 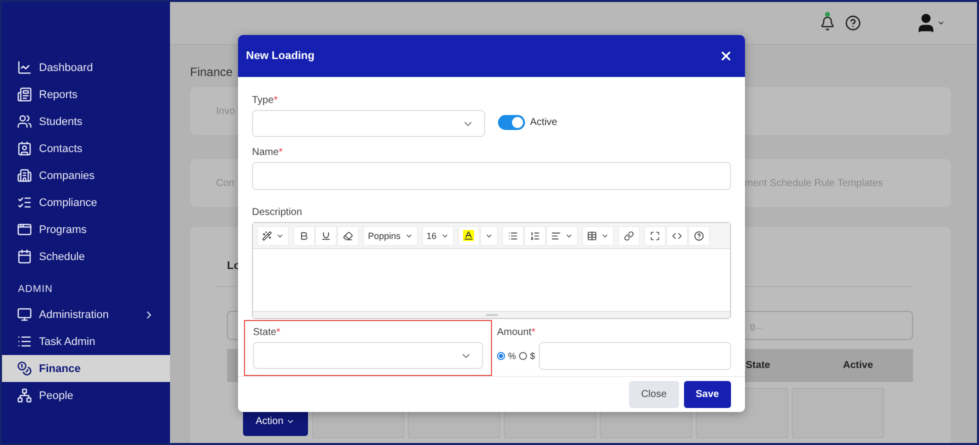 What do you see at coordinates (212, 72) in the screenshot?
I see `page-title: Finance` at bounding box center [212, 72].